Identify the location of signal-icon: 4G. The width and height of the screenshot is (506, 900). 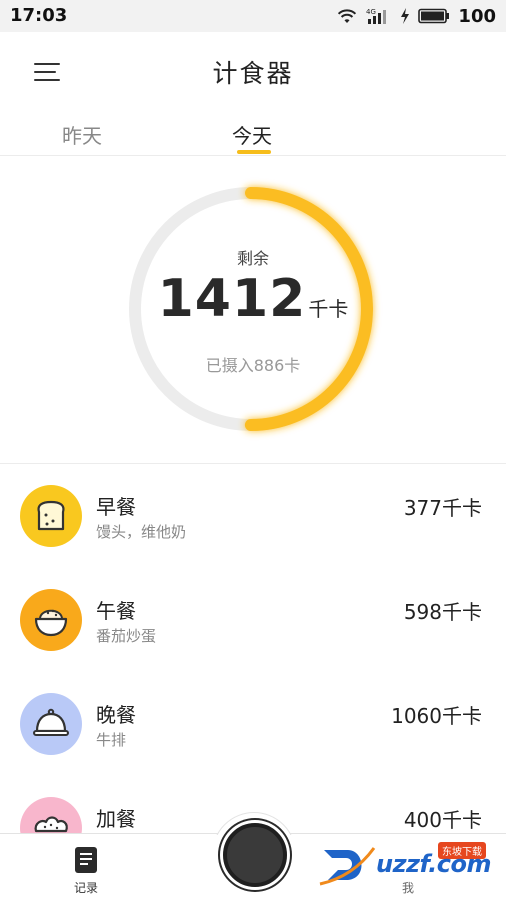
(376, 16).